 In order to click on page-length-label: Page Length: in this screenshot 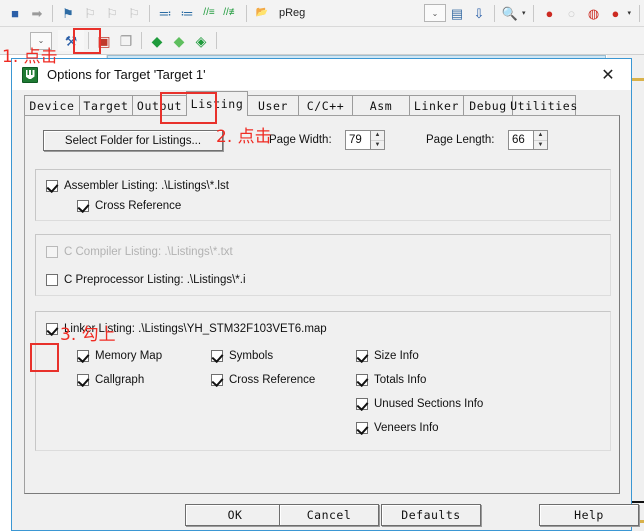, I will do `click(460, 140)`.